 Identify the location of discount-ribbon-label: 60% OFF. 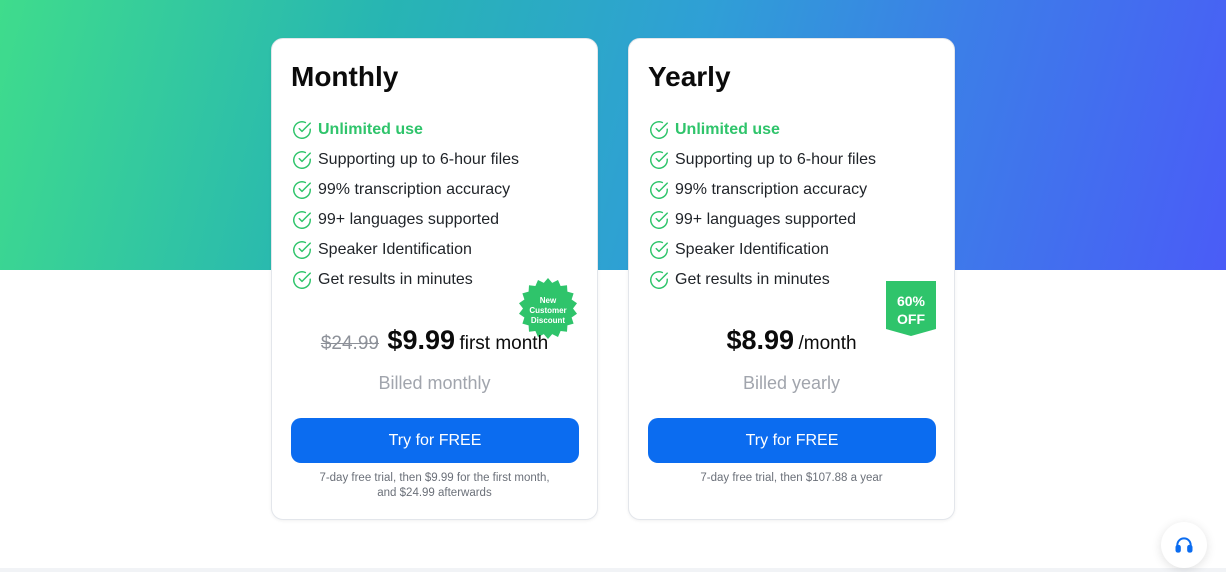
(911, 310).